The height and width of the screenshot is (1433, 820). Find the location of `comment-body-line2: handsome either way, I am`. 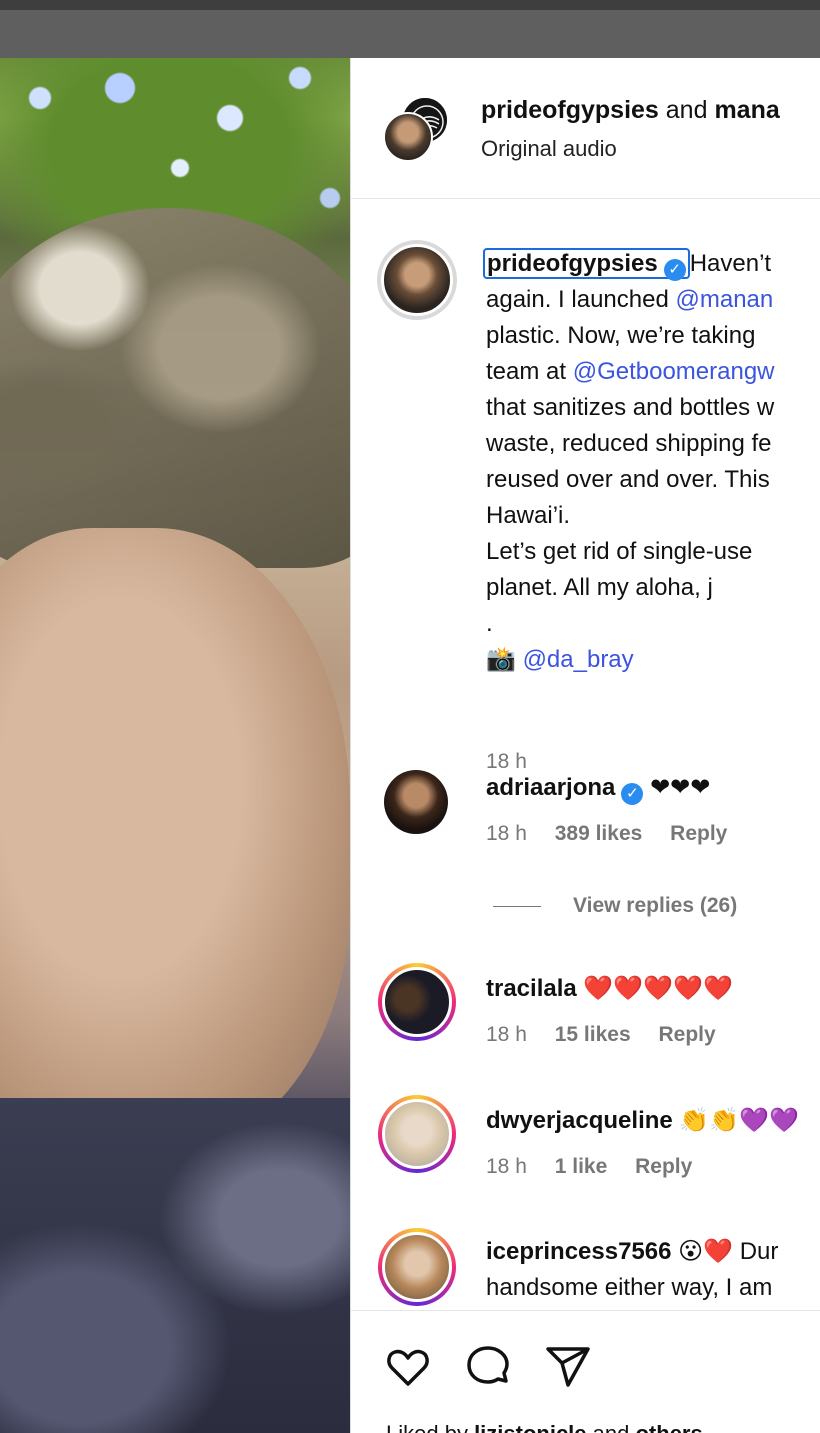

comment-body-line2: handsome either way, I am is located at coordinates (629, 1287).